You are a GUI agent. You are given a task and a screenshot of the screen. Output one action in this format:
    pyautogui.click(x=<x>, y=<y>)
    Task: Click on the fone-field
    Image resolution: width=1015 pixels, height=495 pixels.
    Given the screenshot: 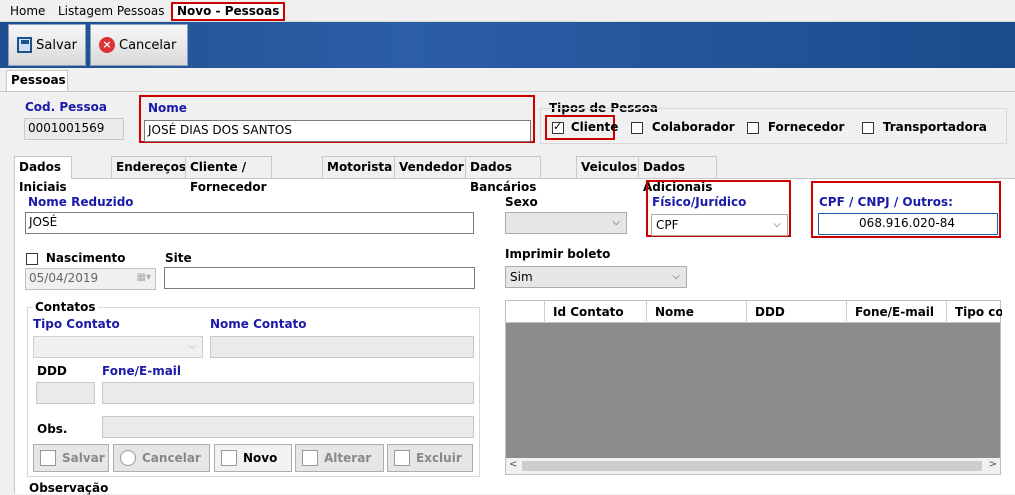 What is the action you would take?
    pyautogui.click(x=288, y=393)
    